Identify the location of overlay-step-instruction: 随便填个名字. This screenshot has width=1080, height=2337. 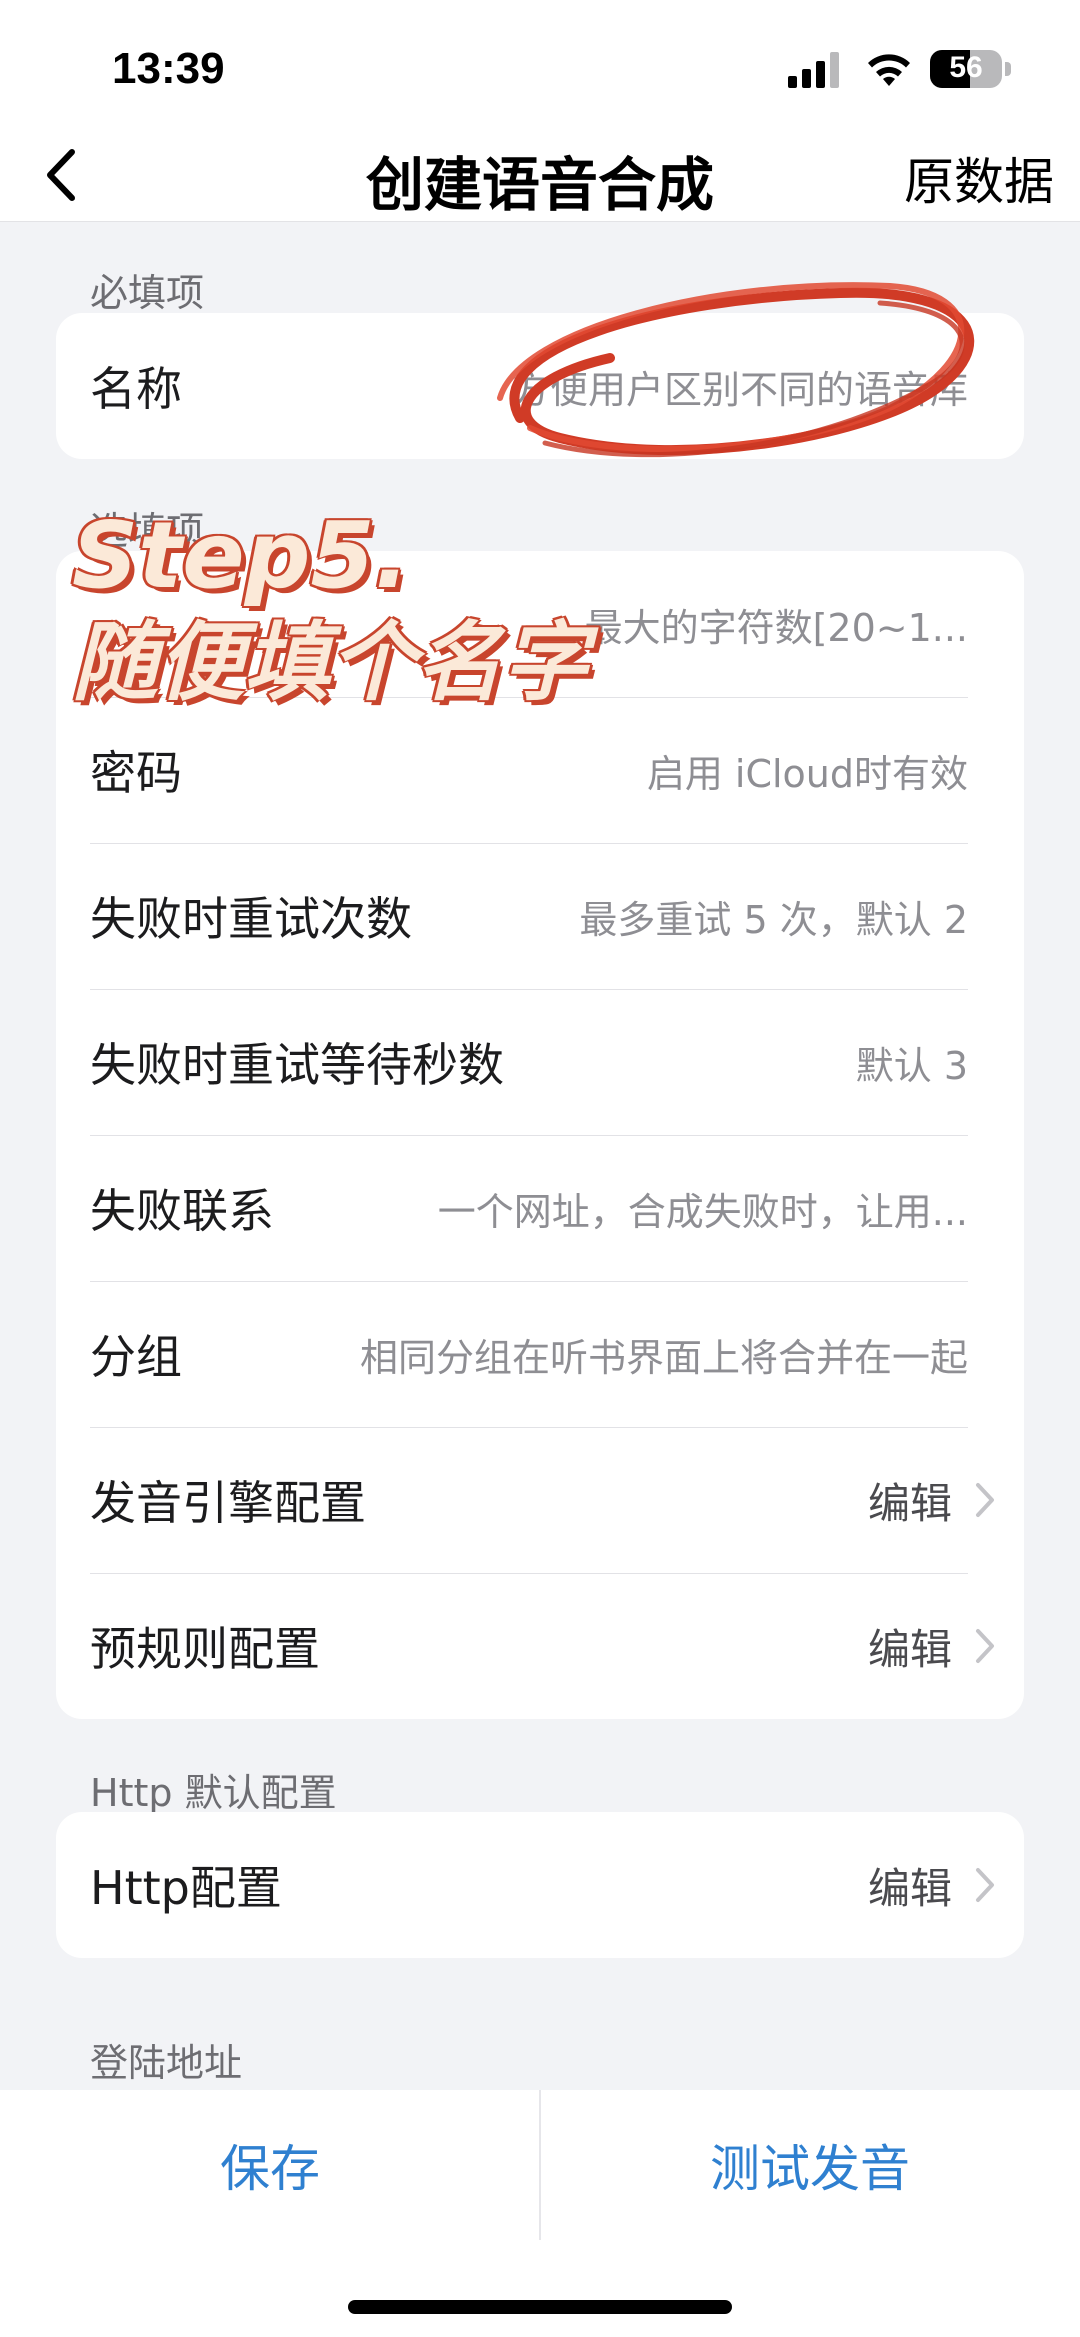
(330, 663).